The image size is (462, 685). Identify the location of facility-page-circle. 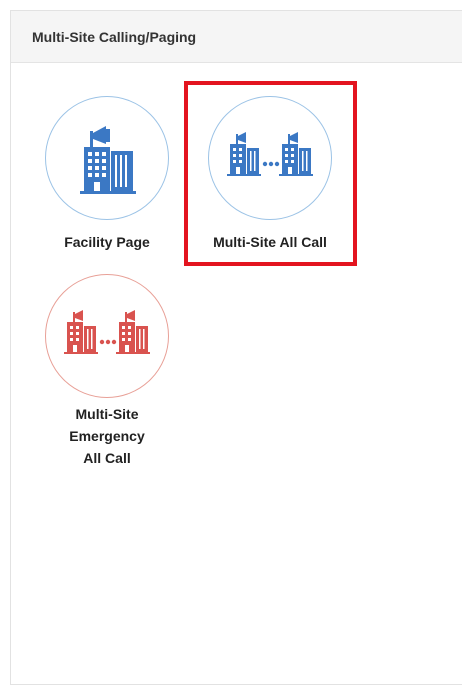
(107, 158).